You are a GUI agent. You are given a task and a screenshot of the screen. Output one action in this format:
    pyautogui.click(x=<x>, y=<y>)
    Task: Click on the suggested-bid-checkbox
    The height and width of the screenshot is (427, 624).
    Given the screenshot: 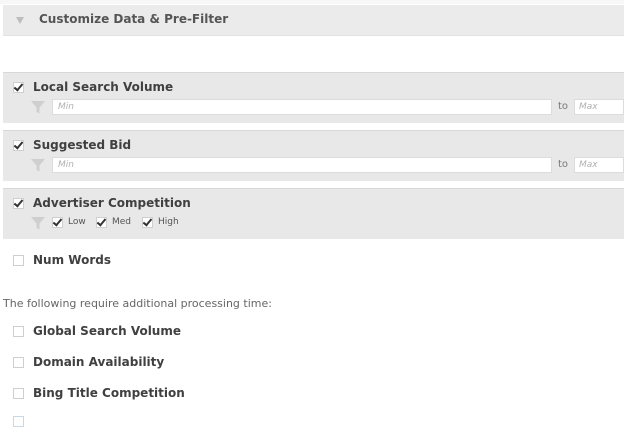 What is the action you would take?
    pyautogui.click(x=18, y=145)
    